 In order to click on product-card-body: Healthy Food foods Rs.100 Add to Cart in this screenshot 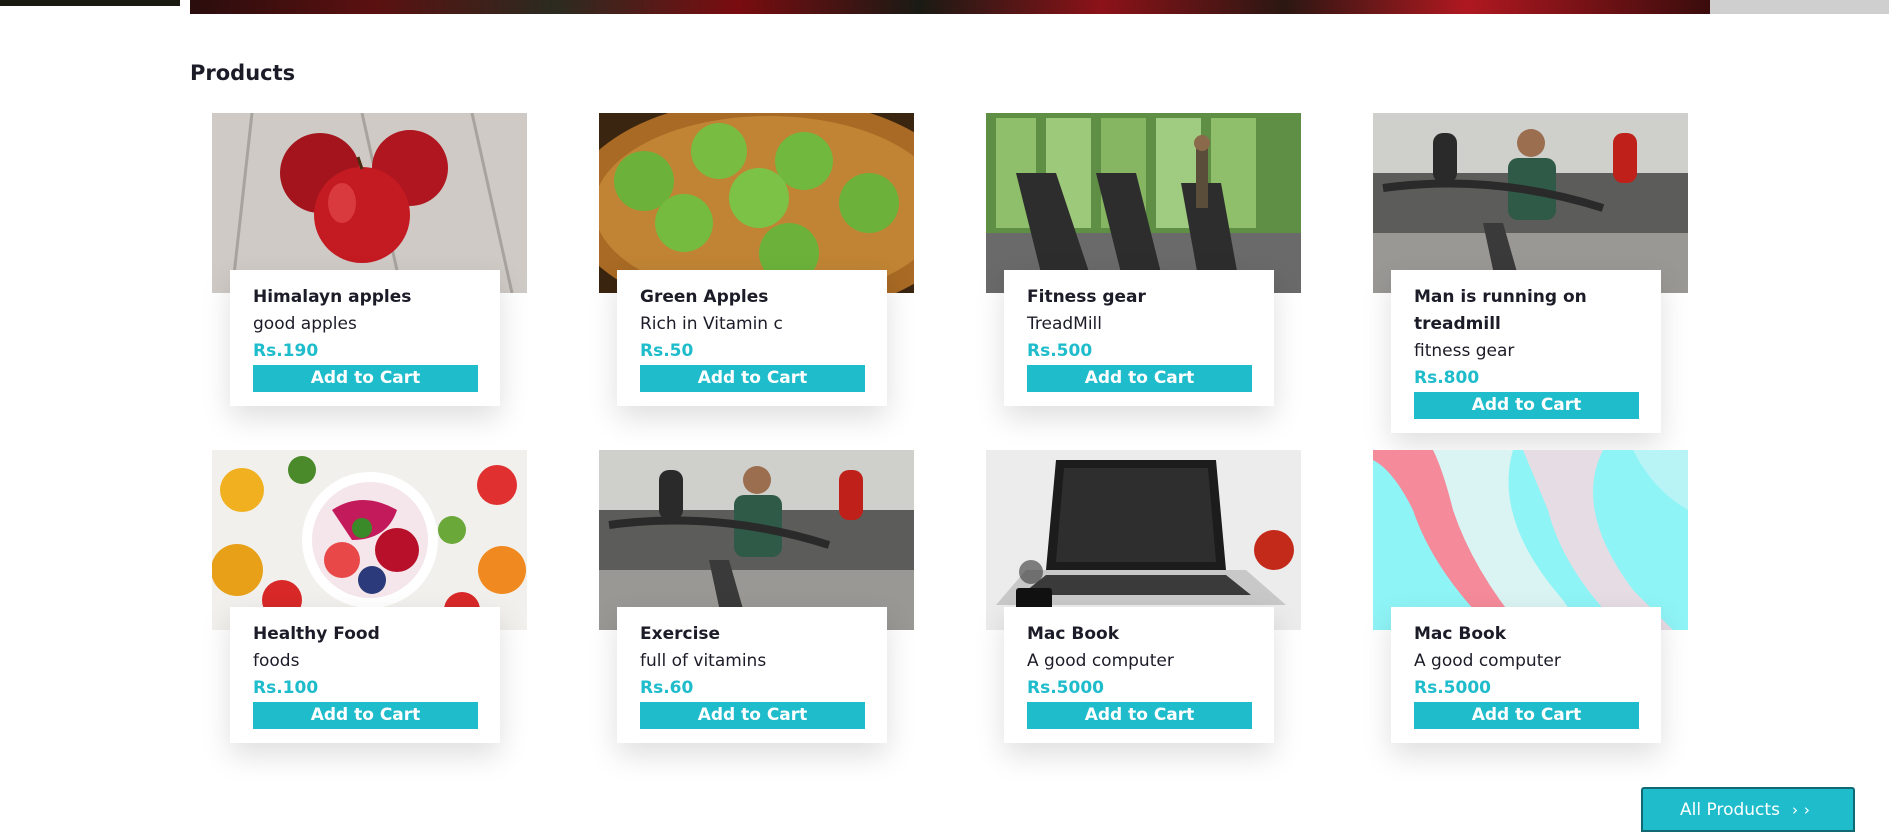, I will do `click(365, 675)`.